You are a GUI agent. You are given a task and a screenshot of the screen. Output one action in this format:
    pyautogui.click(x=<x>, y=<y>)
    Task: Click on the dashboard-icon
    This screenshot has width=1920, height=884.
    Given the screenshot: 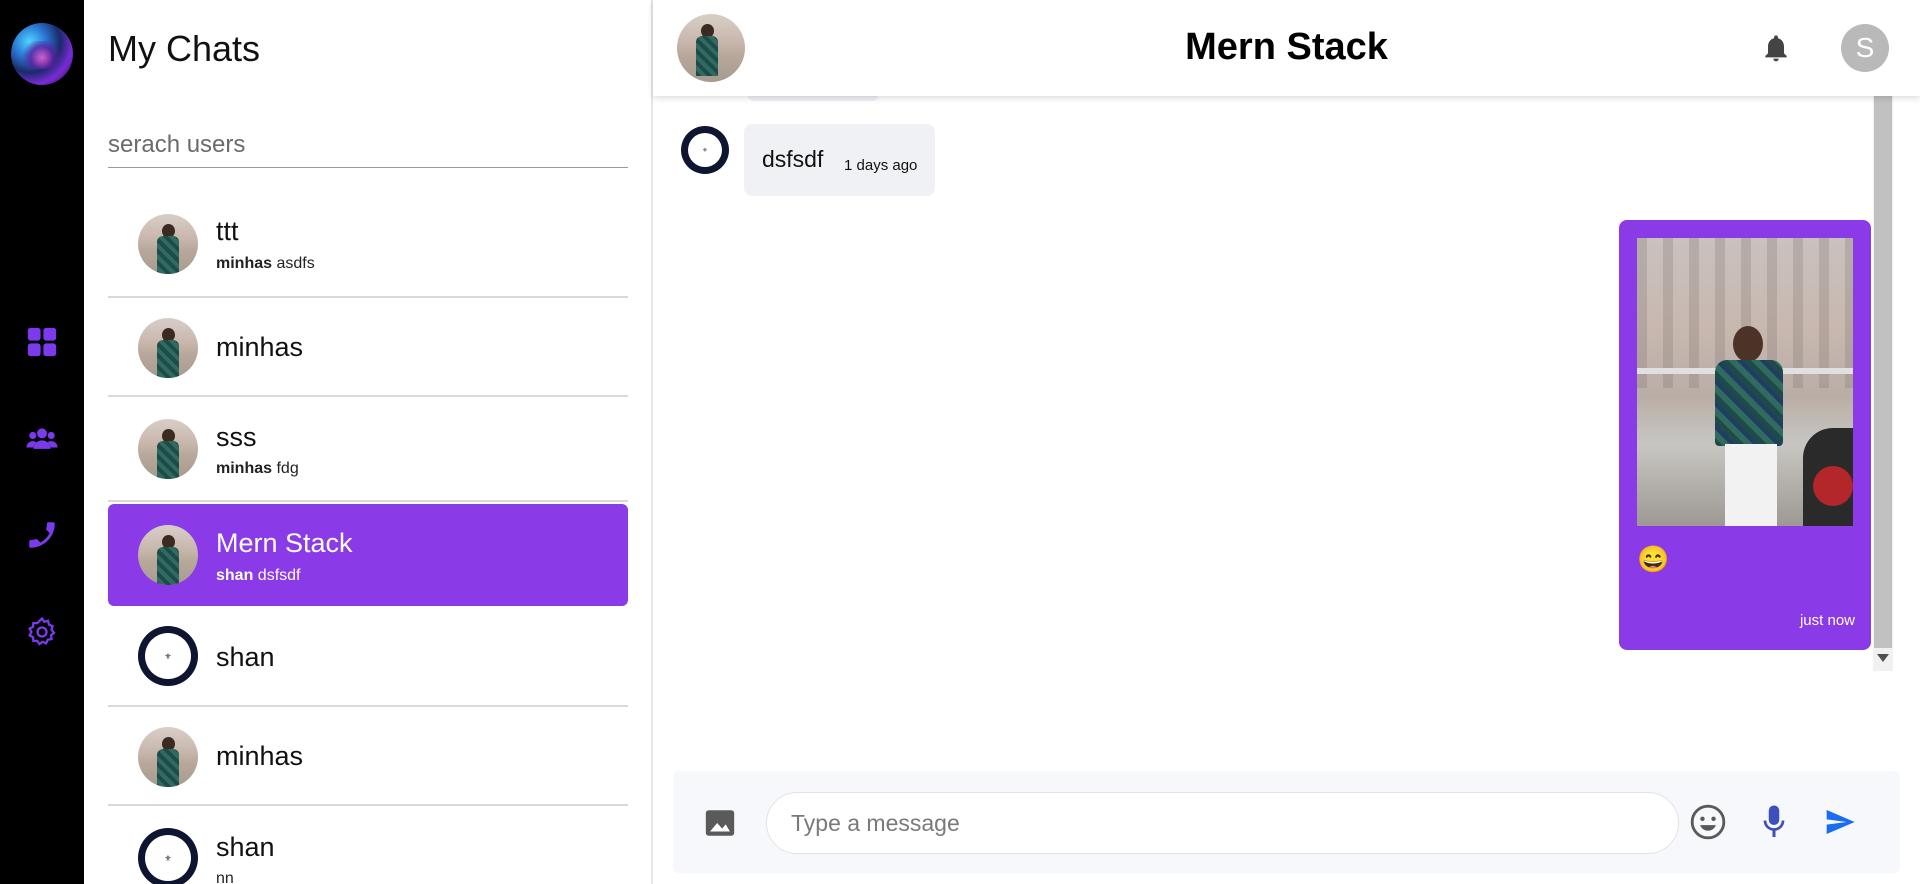 What is the action you would take?
    pyautogui.click(x=42, y=342)
    